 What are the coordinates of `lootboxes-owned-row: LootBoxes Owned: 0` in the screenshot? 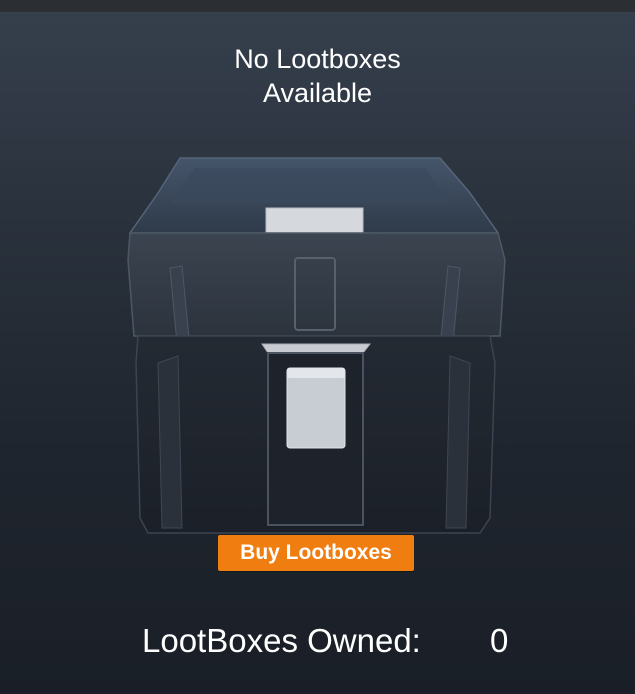 It's located at (317, 641).